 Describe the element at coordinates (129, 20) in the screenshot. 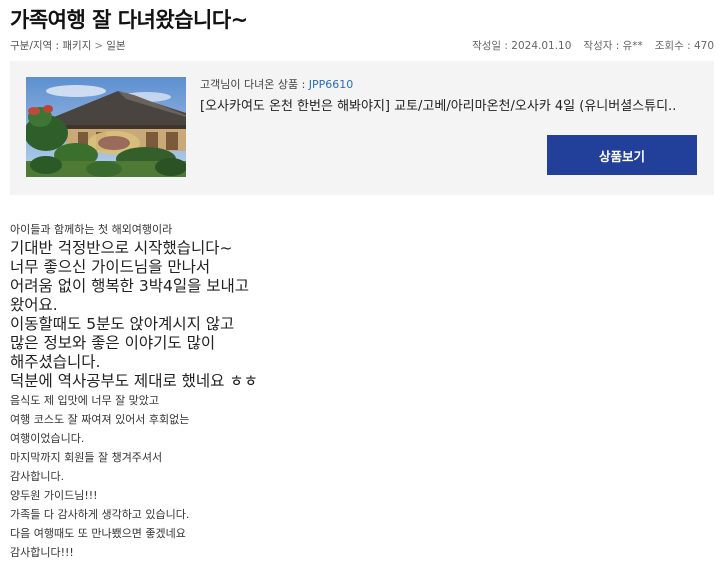

I see `page-title: 가족여행 잘 다녀왔습니다~` at that location.